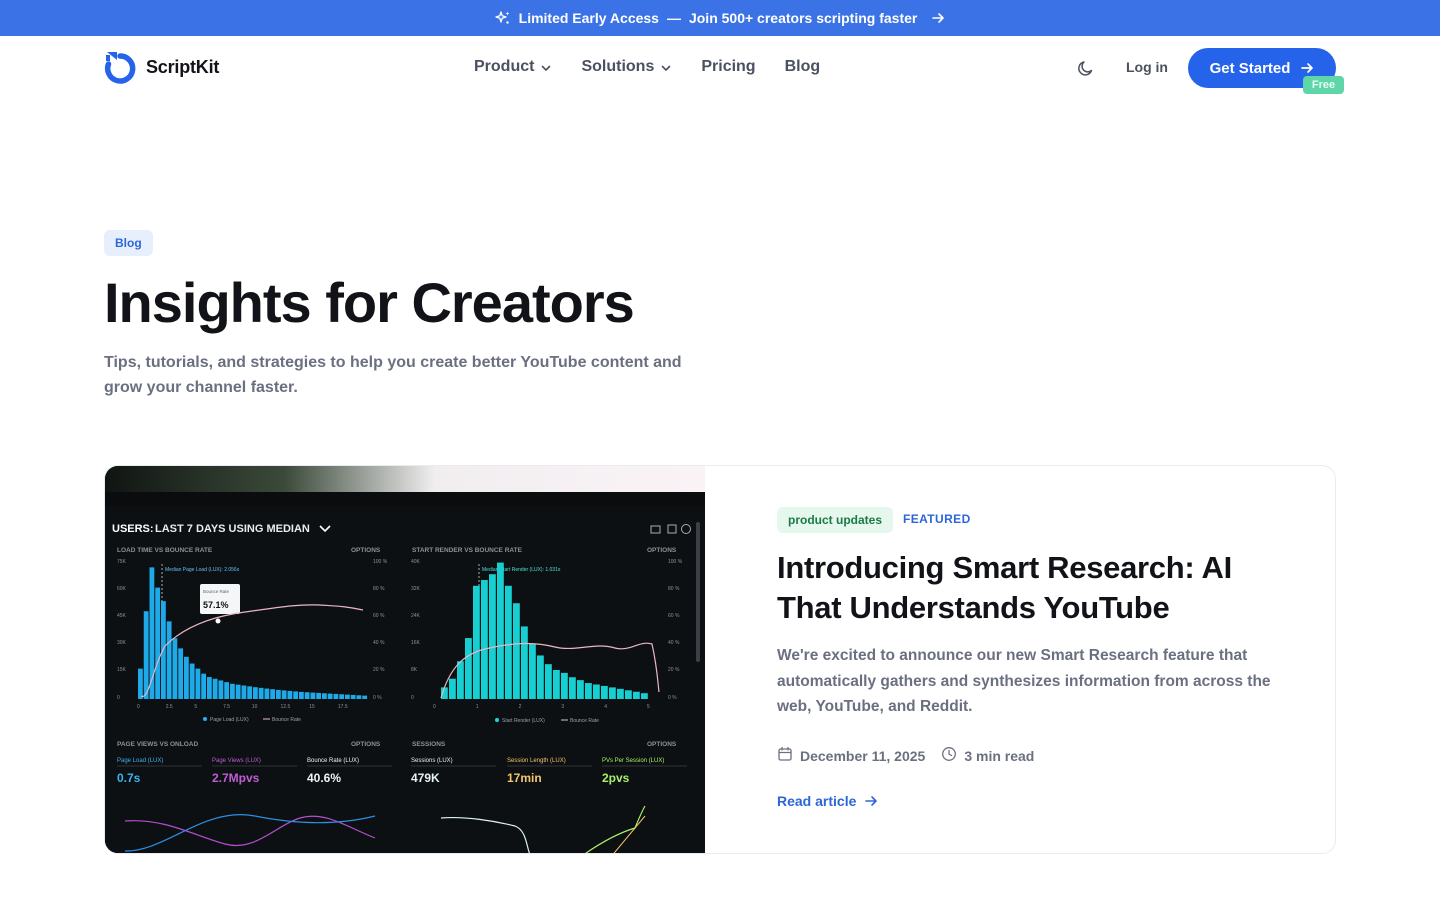  I want to click on dash-x-tick: 17.5, so click(343, 707).